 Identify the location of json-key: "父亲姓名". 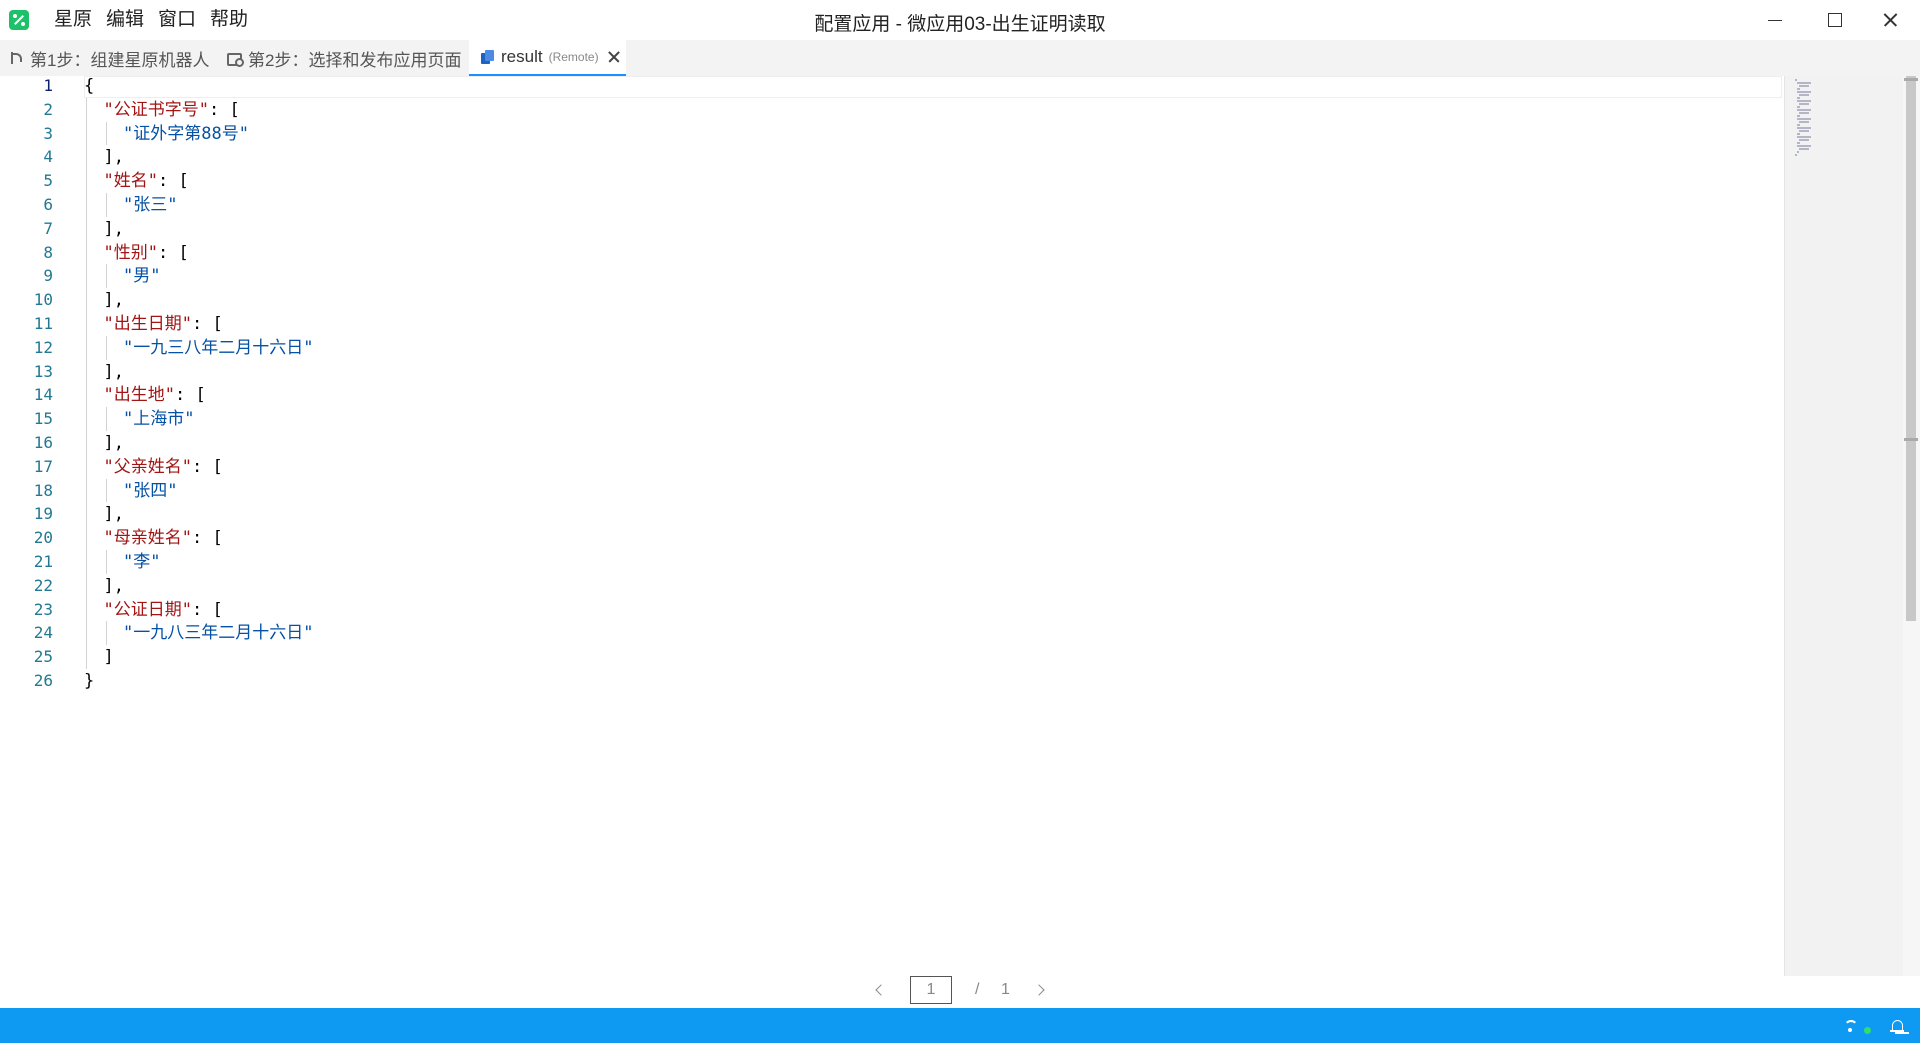
(147, 466).